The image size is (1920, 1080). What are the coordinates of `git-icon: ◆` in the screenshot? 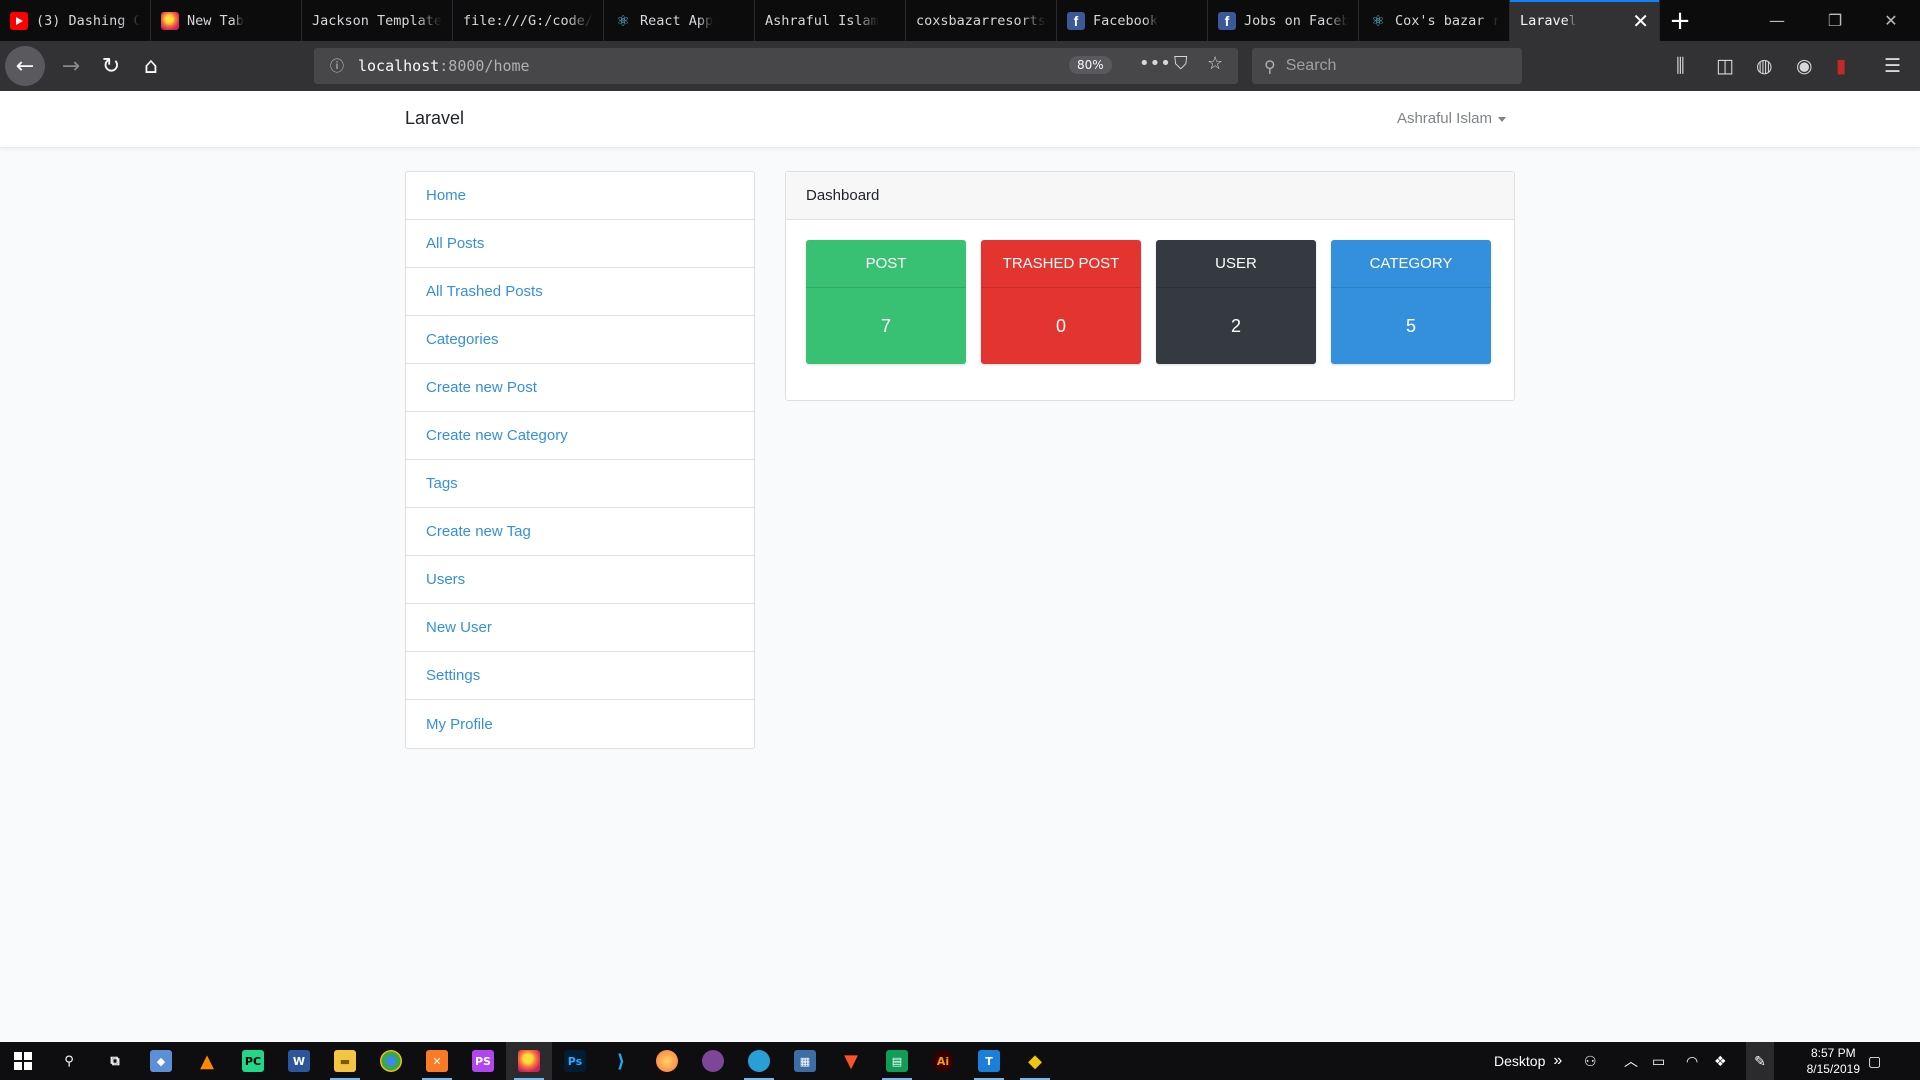 It's located at (1035, 1061).